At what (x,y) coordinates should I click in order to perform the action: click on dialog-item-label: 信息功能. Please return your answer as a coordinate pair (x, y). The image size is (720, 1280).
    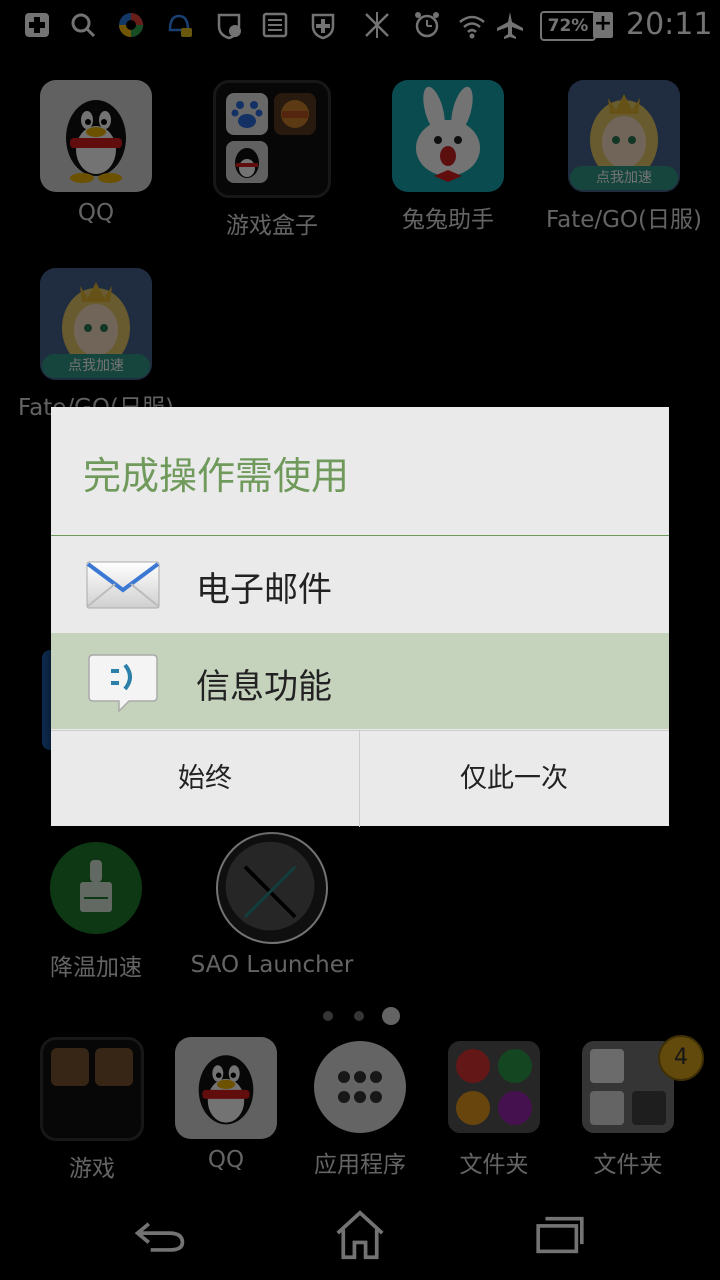
    Looking at the image, I should click on (264, 687).